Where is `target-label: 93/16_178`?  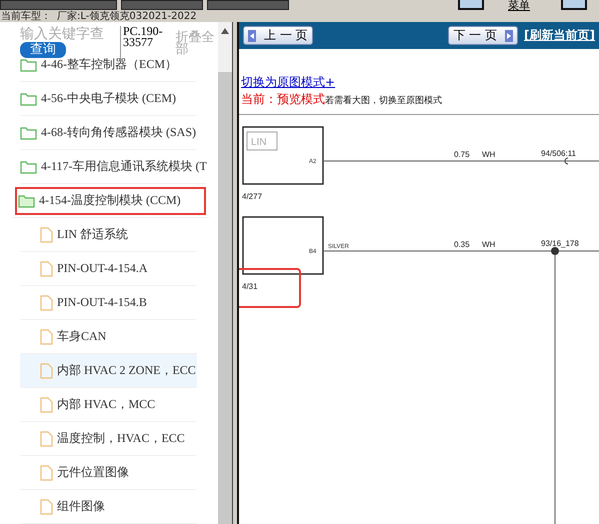 target-label: 93/16_178 is located at coordinates (560, 243).